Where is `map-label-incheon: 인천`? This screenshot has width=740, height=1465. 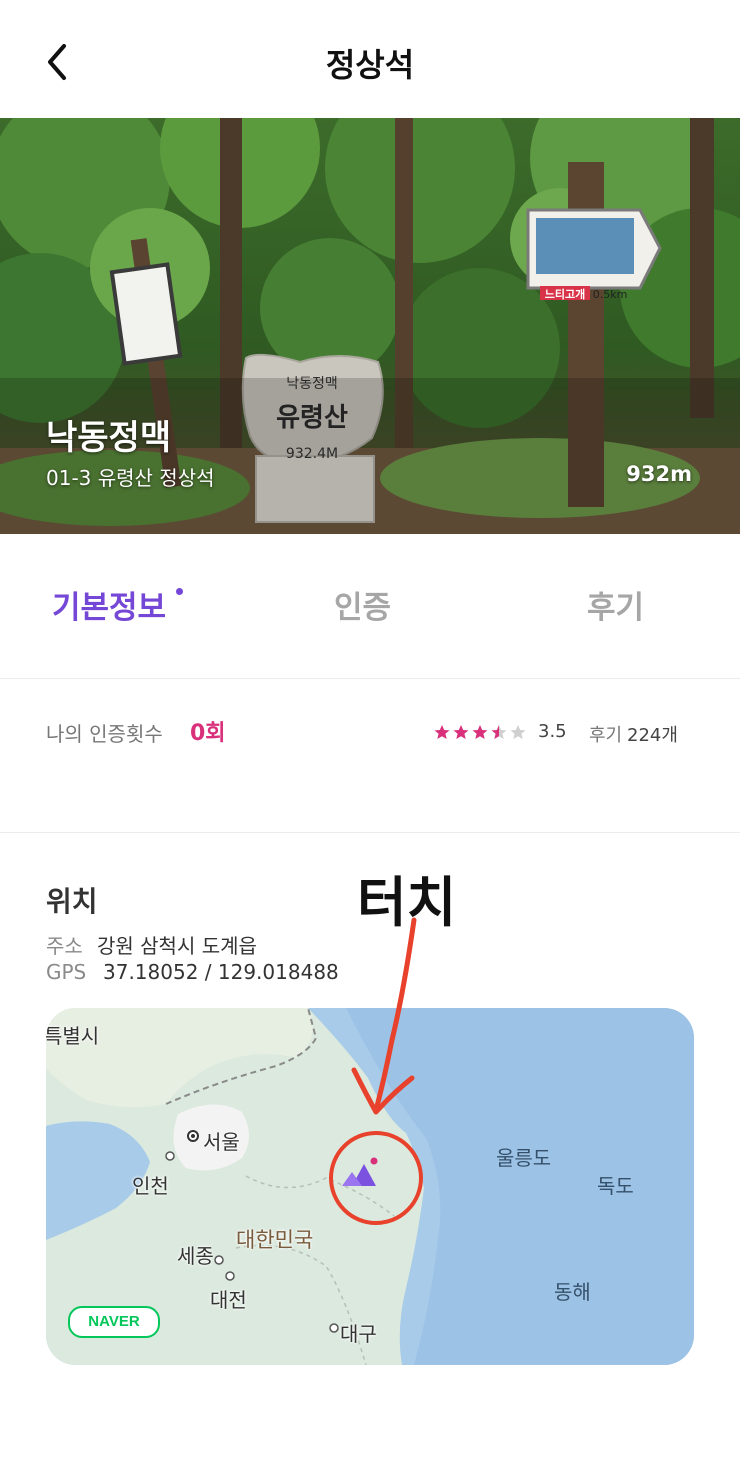
map-label-incheon: 인천 is located at coordinates (150, 1186).